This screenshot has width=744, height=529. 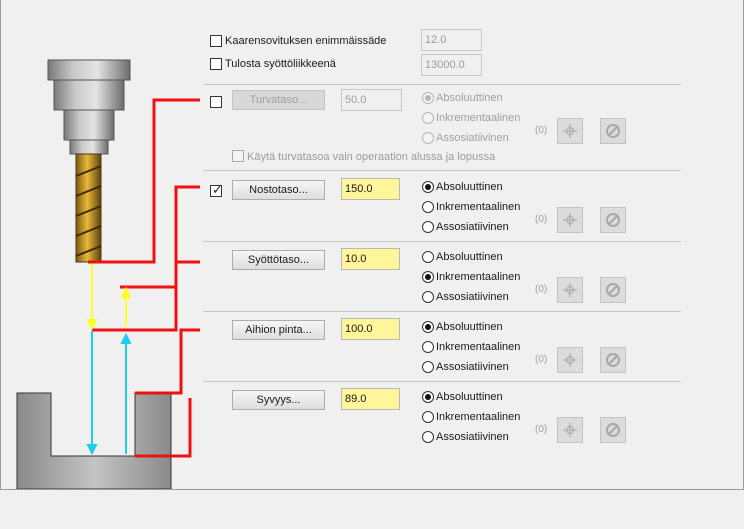 I want to click on feed-associative-label: Assosiatiivinen, so click(x=472, y=297).